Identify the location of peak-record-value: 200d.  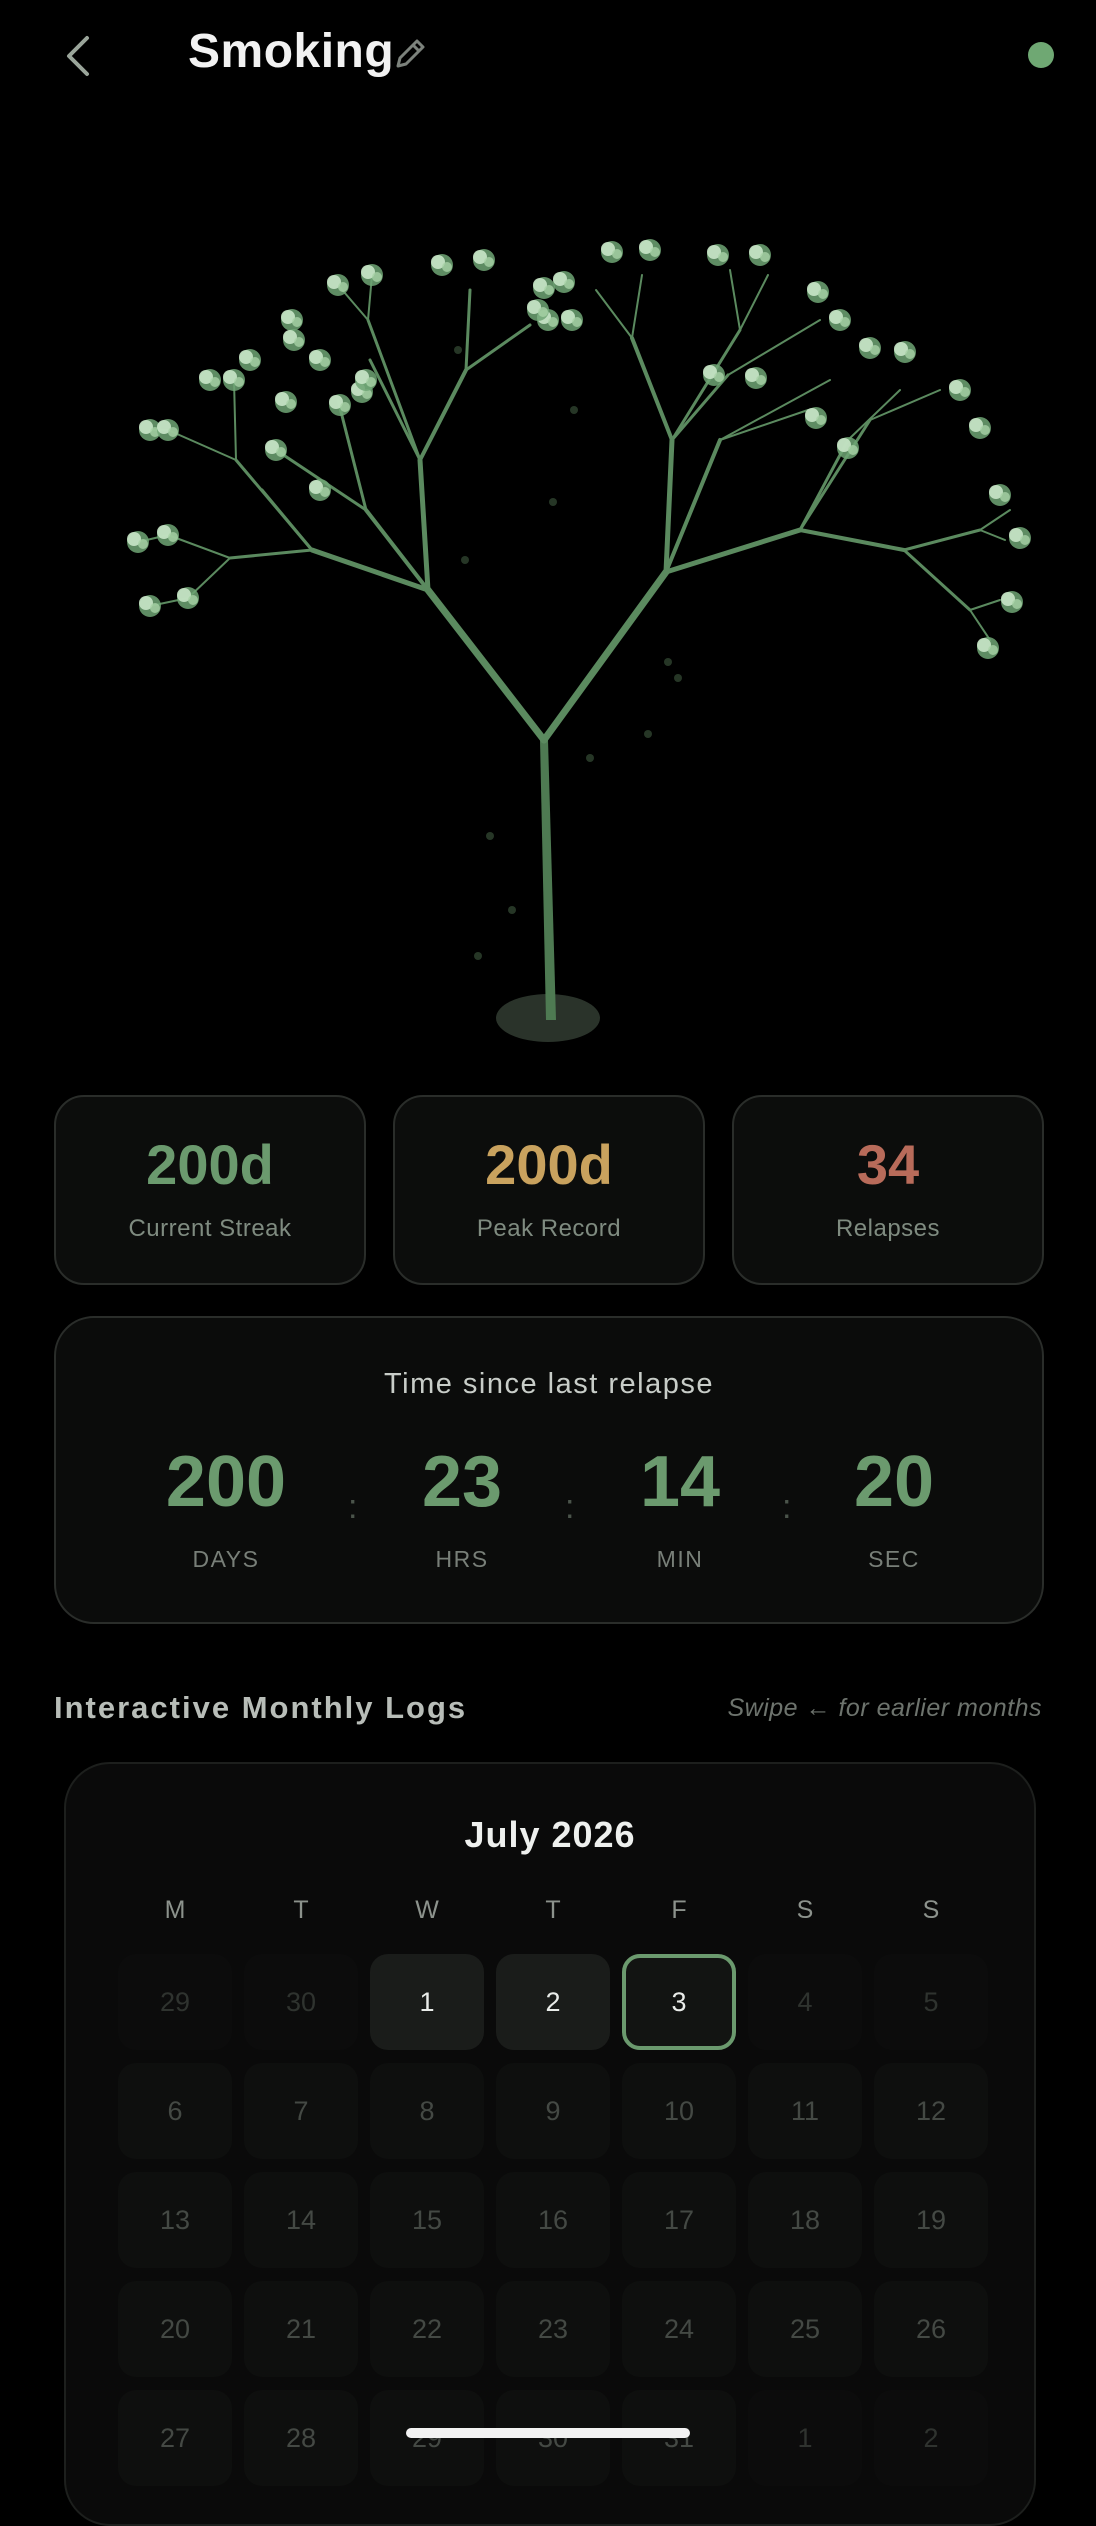
(549, 1164).